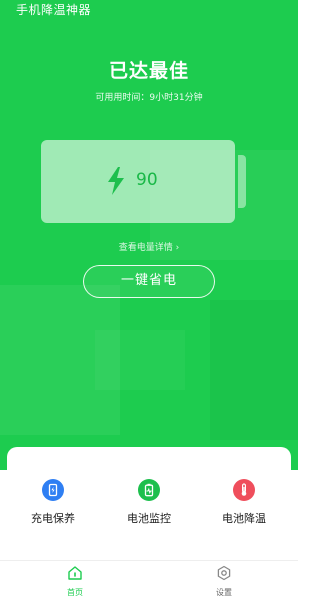 The width and height of the screenshot is (320, 600). What do you see at coordinates (224, 573) in the screenshot?
I see `gear-icon` at bounding box center [224, 573].